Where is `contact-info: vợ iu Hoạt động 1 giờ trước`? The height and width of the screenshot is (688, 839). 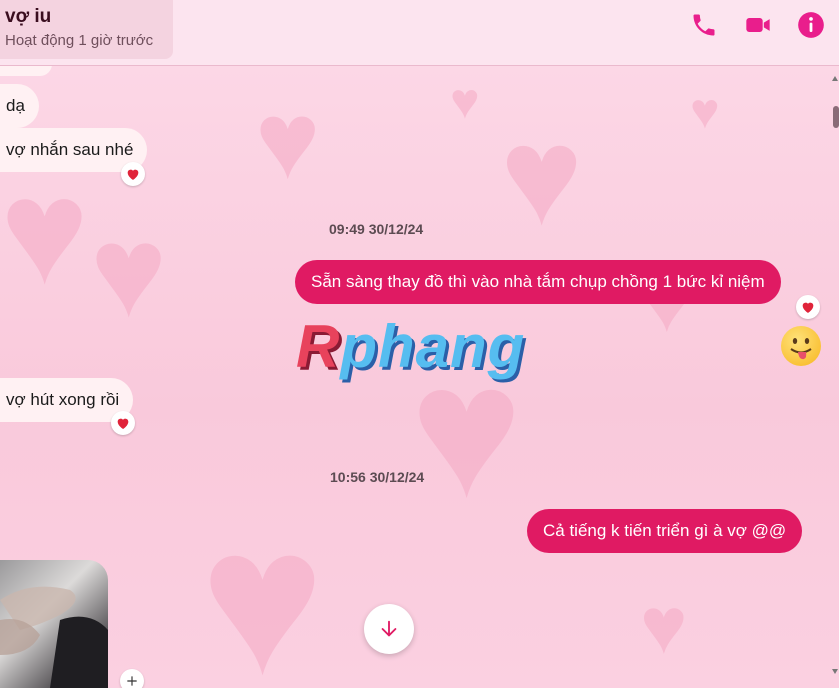
contact-info: vợ iu Hoạt động 1 giờ trước is located at coordinates (86, 29).